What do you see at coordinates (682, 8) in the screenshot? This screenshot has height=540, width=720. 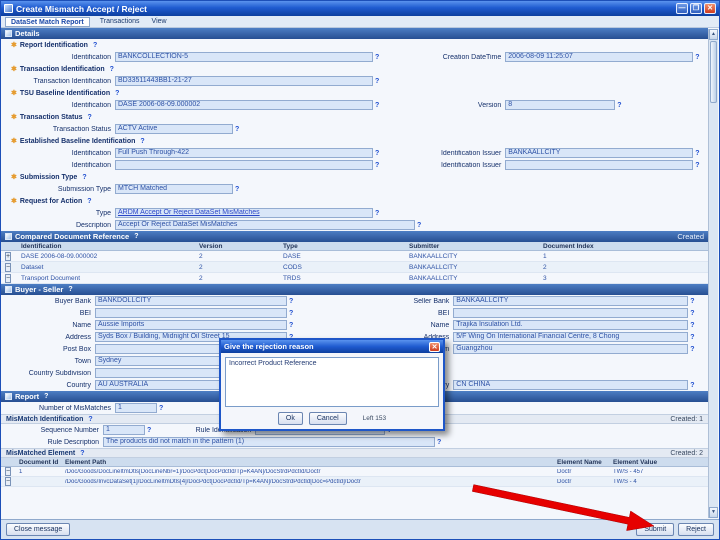 I see `minimize-button: —` at bounding box center [682, 8].